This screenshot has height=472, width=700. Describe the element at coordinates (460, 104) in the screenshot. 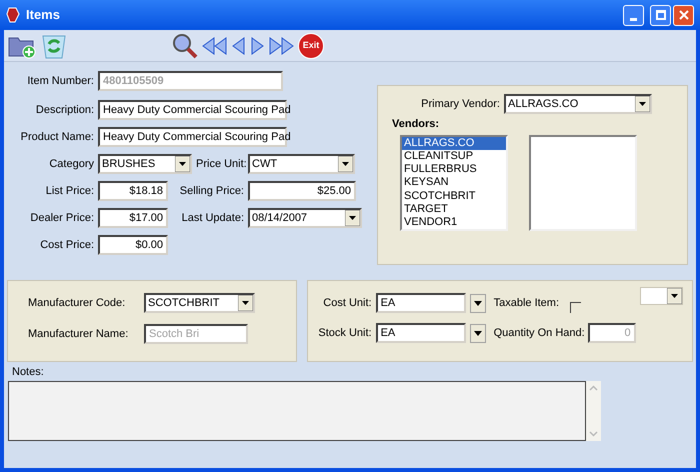

I see `field-label: Primary Vendor:` at that location.